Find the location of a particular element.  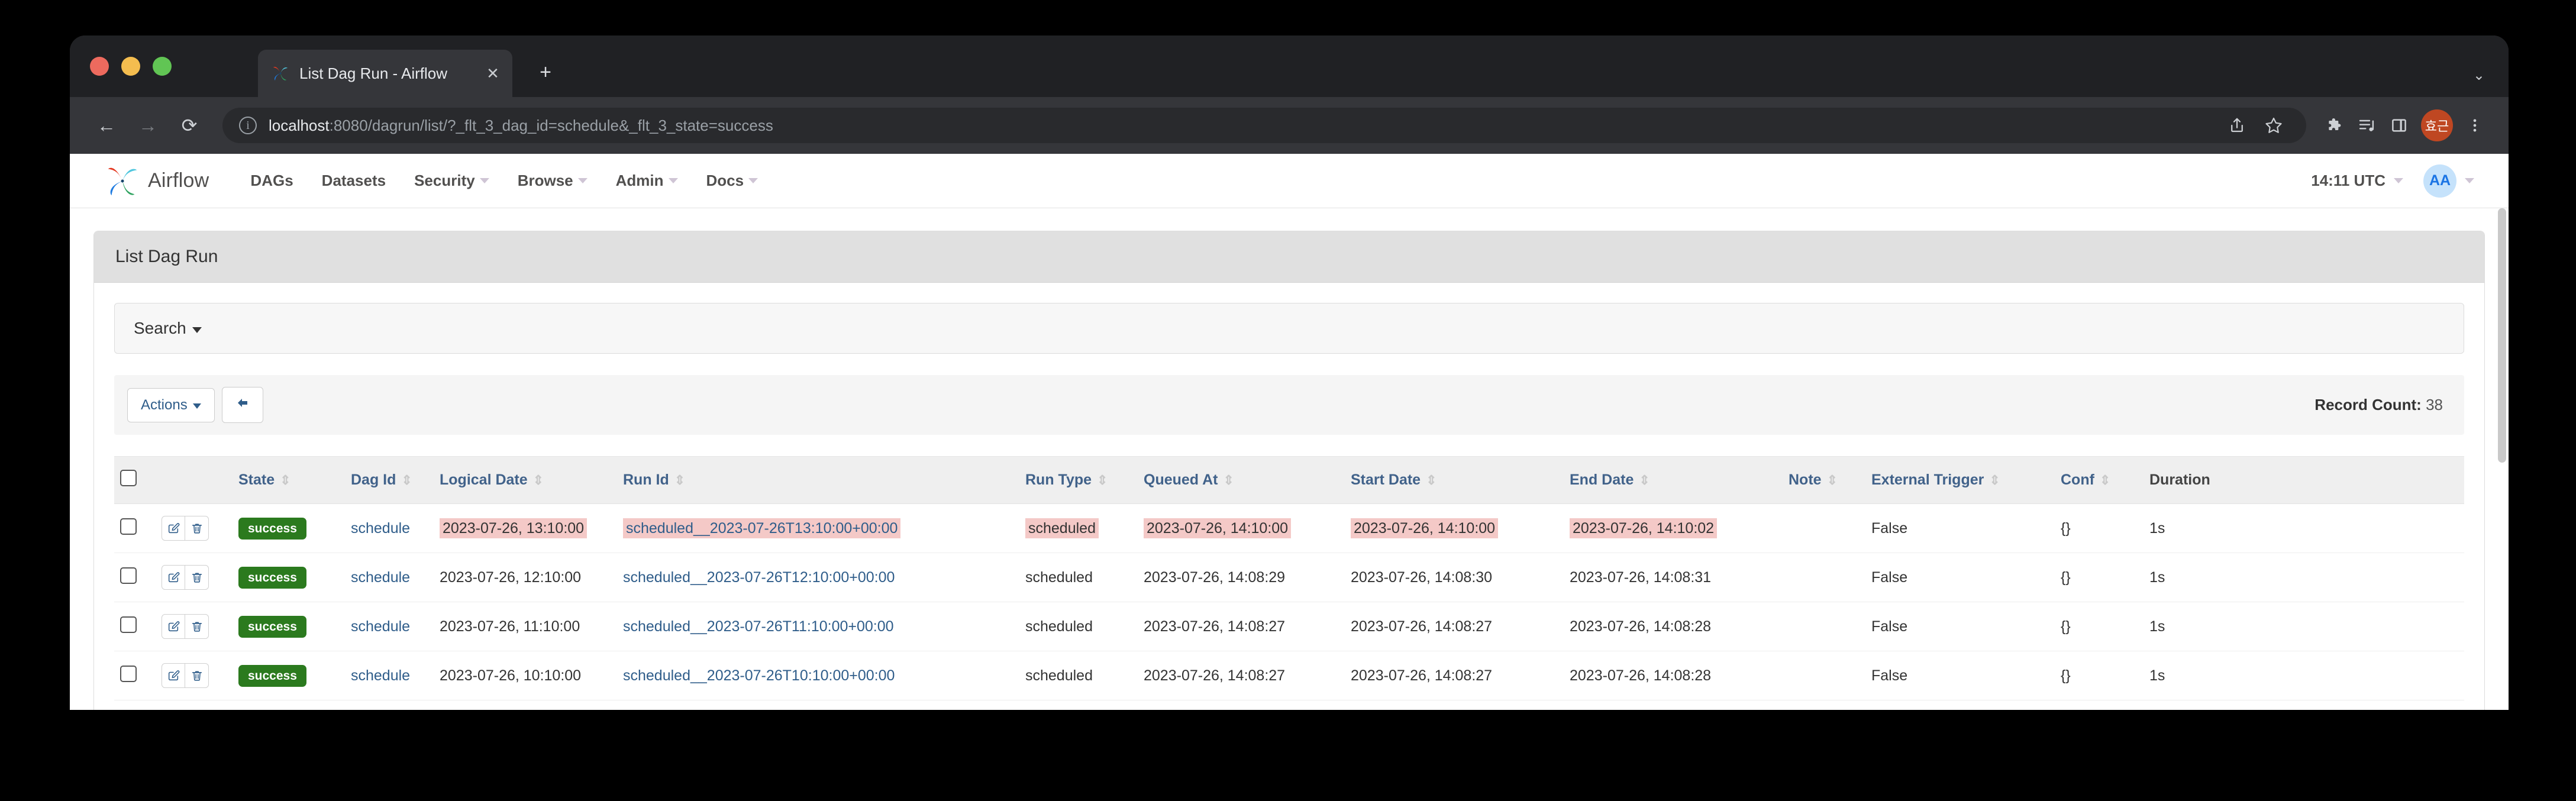

nav-item-dags: DAGs is located at coordinates (271, 181).